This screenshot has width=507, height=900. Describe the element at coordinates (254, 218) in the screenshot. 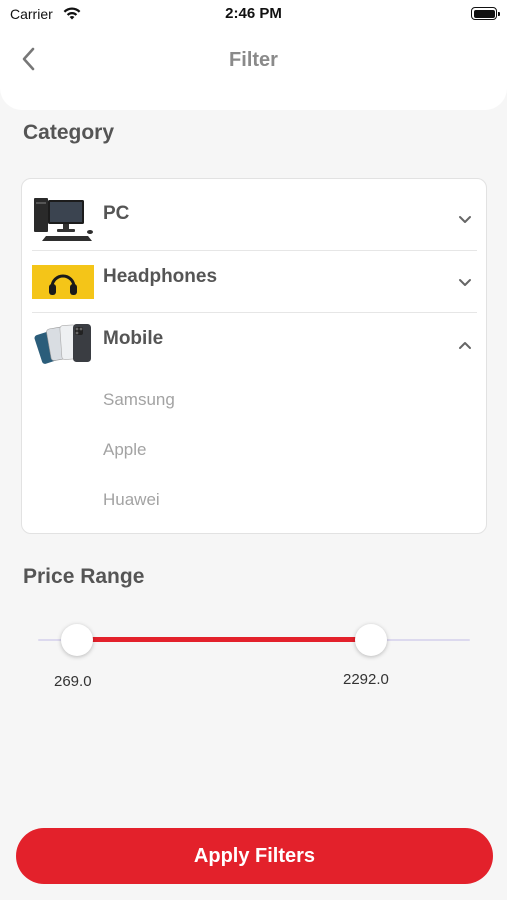

I see `category-item-pc: PC` at that location.